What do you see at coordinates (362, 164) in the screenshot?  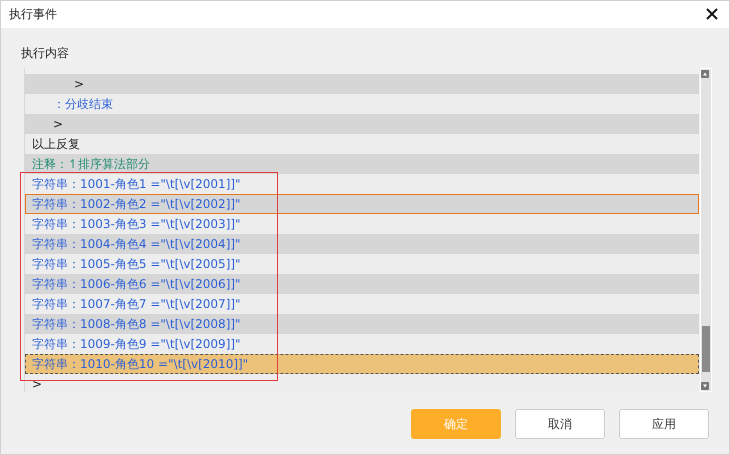 I see `event-command-row: 注释：↿排序算法部分` at bounding box center [362, 164].